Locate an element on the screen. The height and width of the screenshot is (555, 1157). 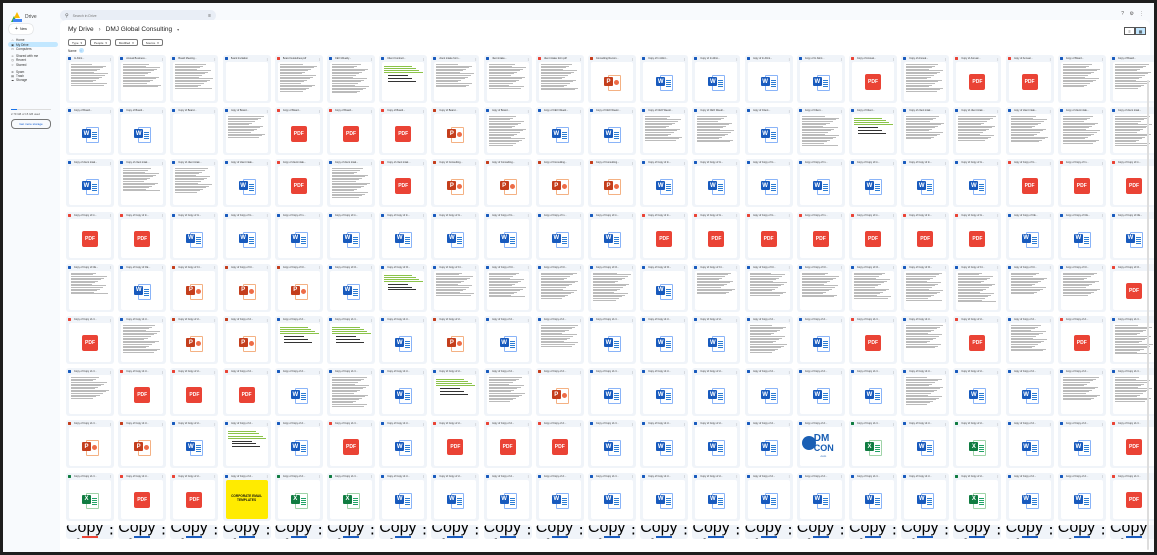
file-card: client intake form... ⋮ is located at coordinates (455, 79).